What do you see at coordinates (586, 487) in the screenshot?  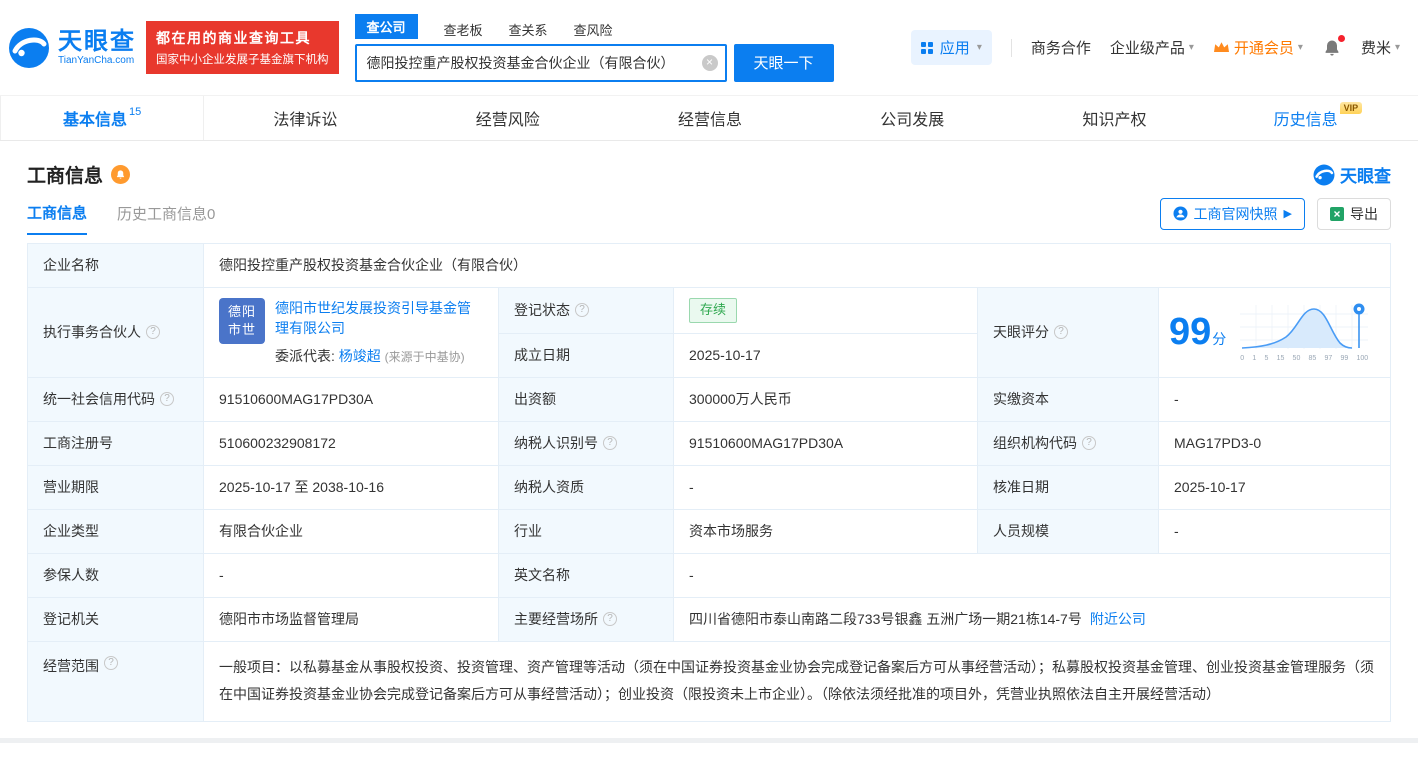 I see `taxpayer-quality-label: 纳税人资质` at bounding box center [586, 487].